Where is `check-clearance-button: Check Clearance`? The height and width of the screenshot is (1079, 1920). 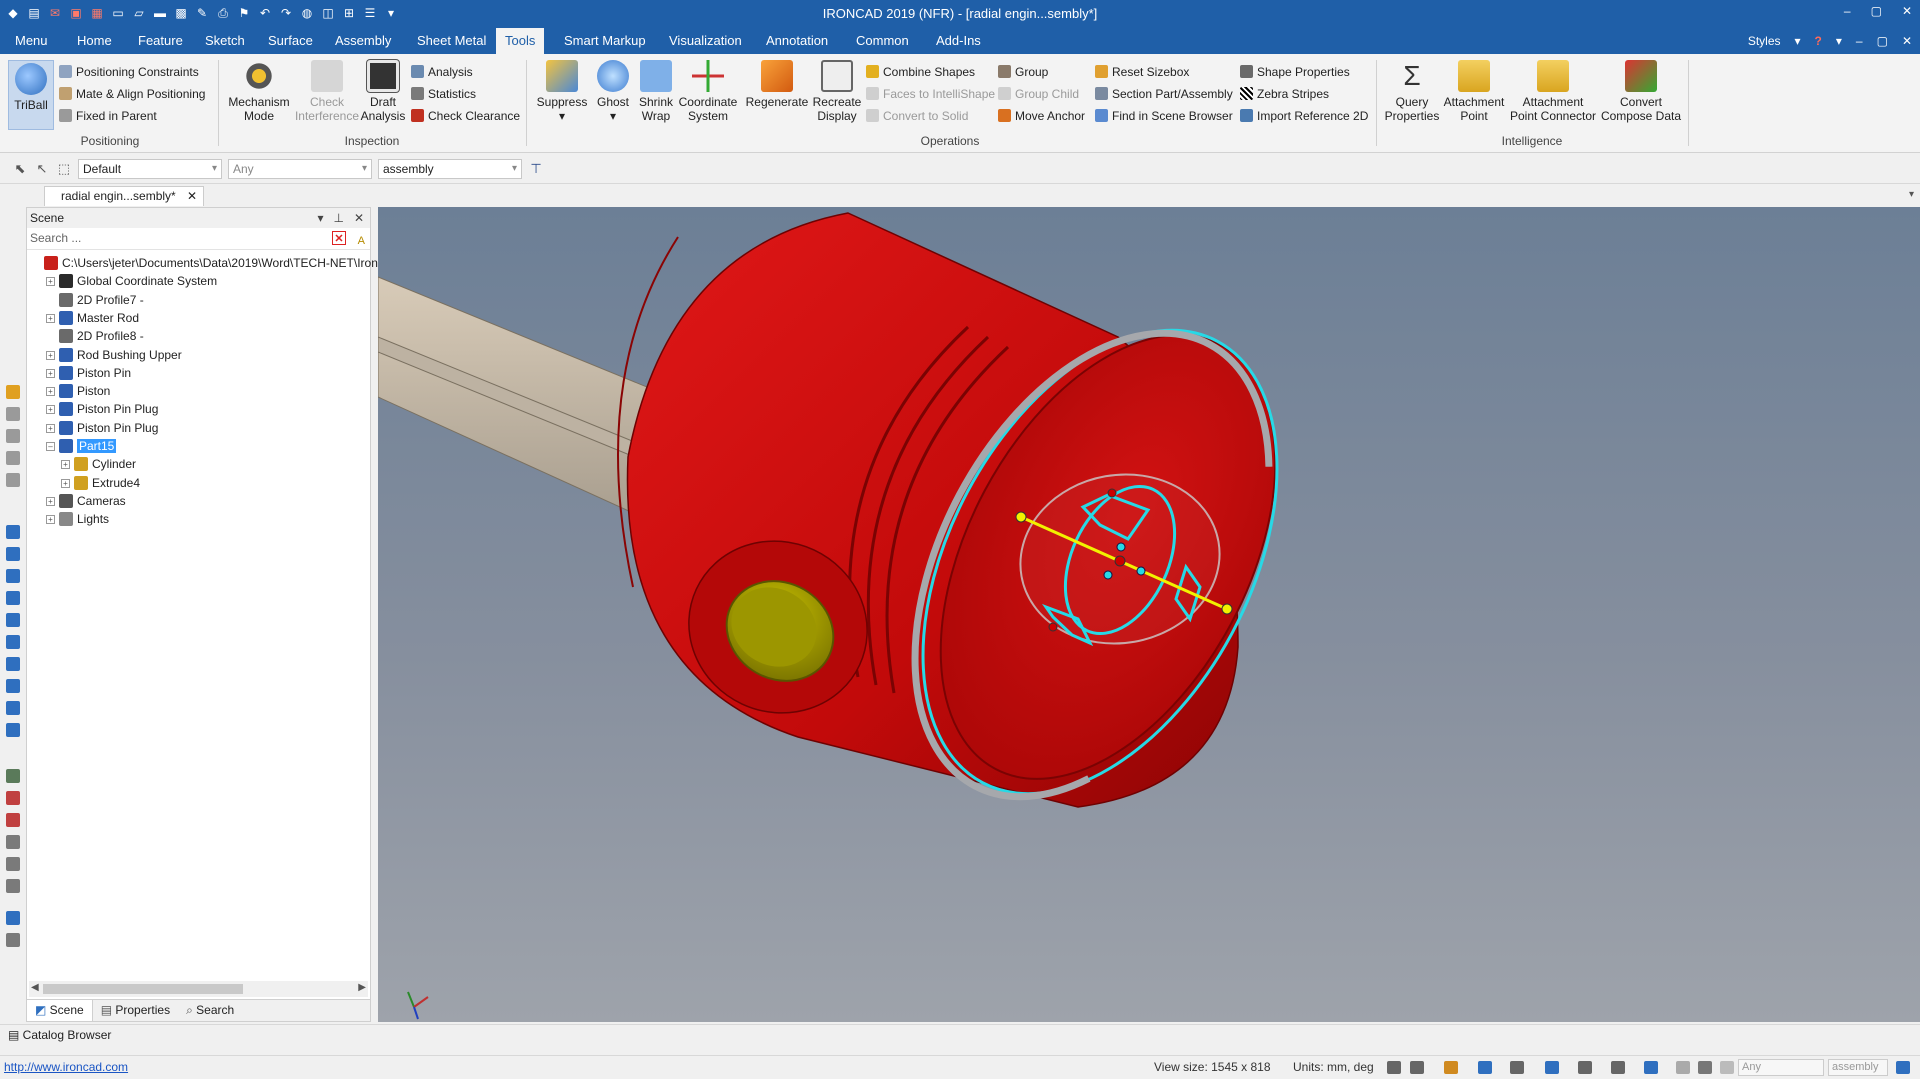 check-clearance-button: Check Clearance is located at coordinates (465, 116).